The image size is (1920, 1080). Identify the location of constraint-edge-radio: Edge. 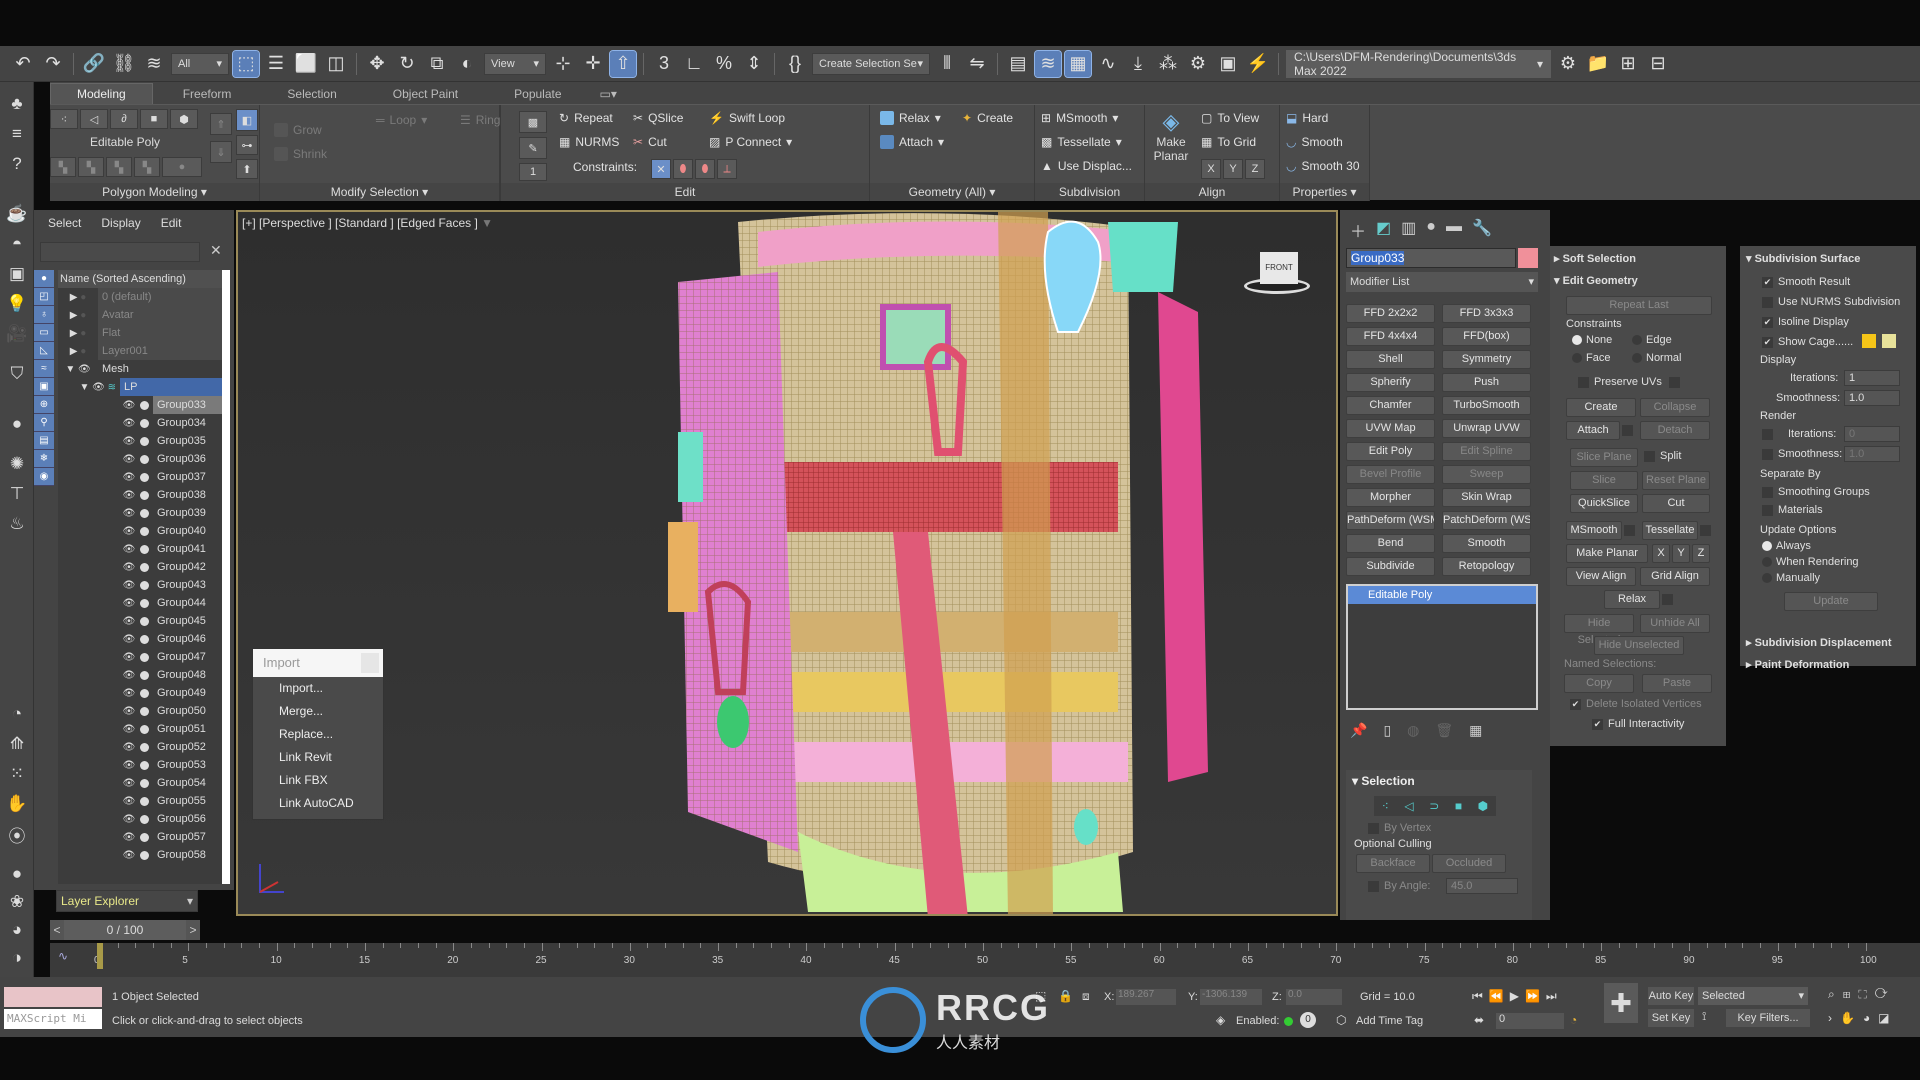
(1652, 340).